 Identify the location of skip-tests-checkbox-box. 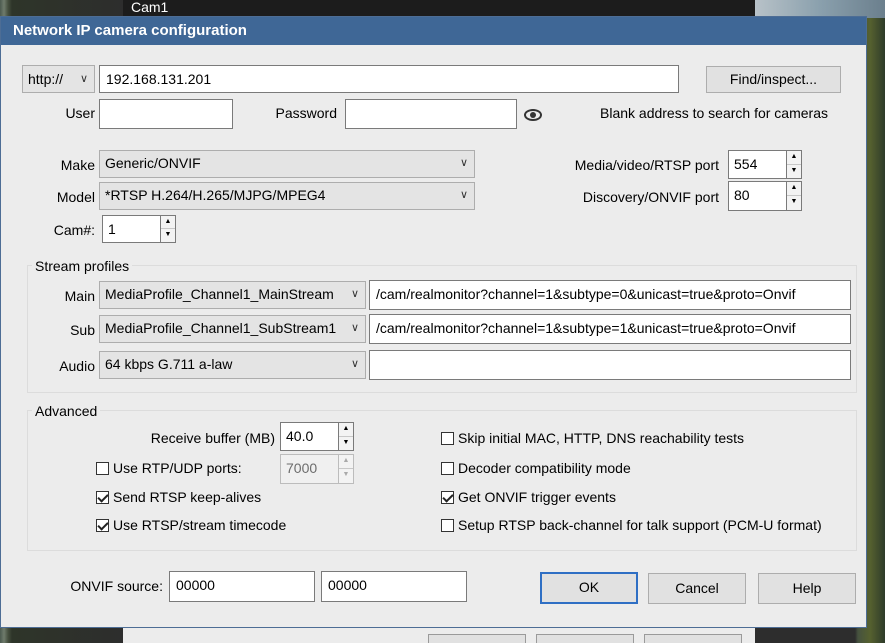
(447, 438).